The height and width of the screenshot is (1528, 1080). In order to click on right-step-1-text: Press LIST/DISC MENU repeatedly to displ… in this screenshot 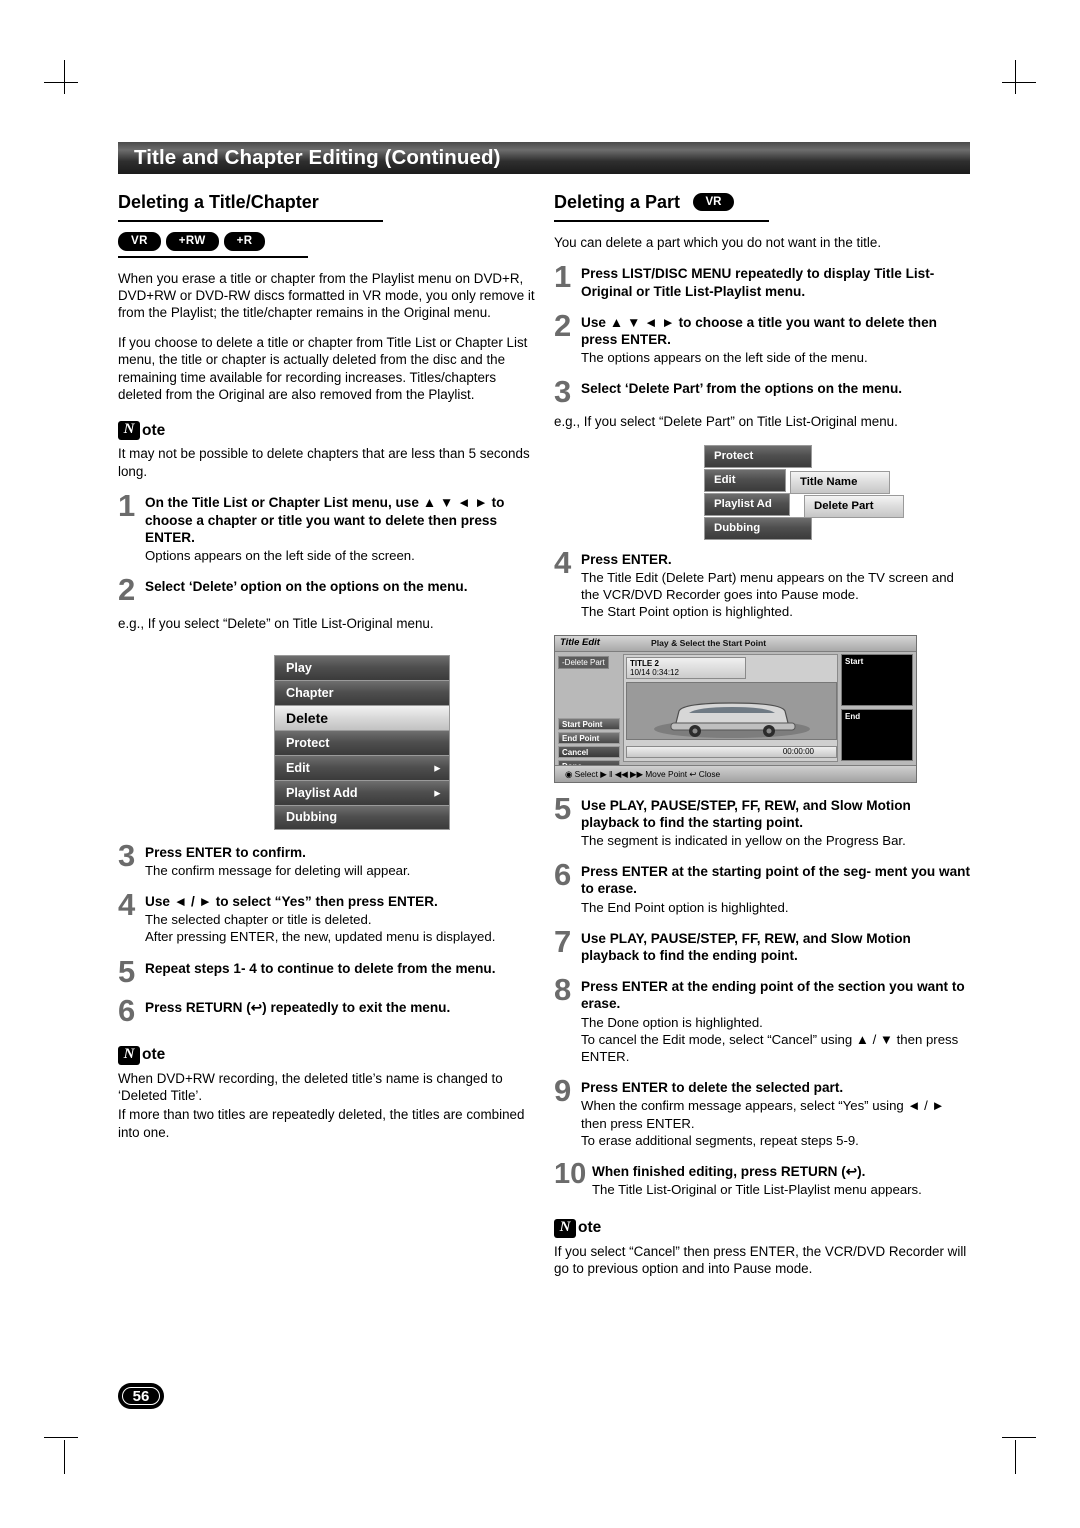, I will do `click(776, 282)`.